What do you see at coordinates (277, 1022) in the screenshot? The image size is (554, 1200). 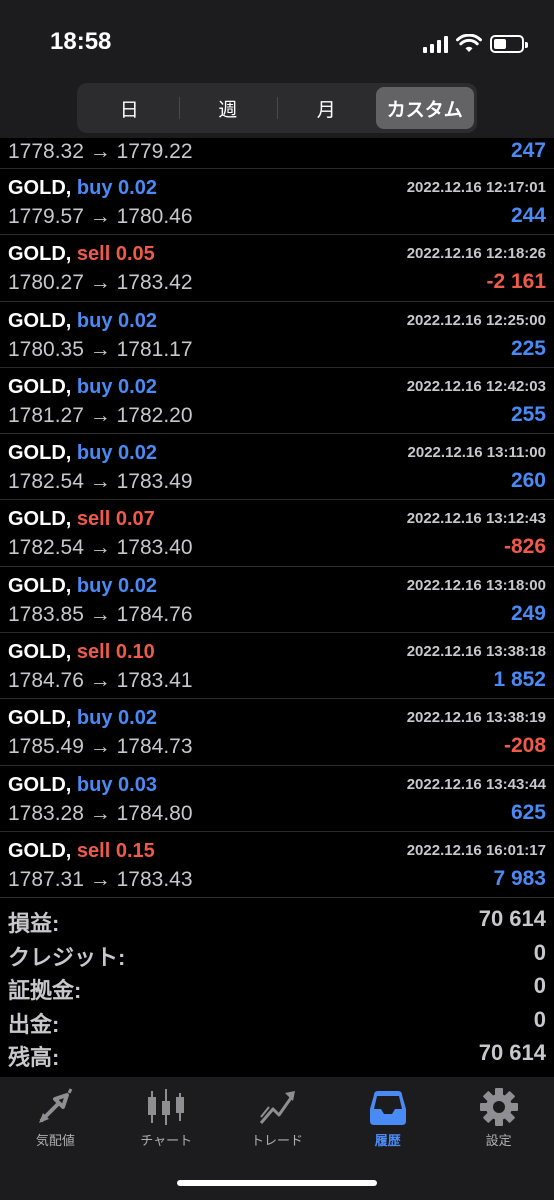 I see `summary-row: 出金: 0` at bounding box center [277, 1022].